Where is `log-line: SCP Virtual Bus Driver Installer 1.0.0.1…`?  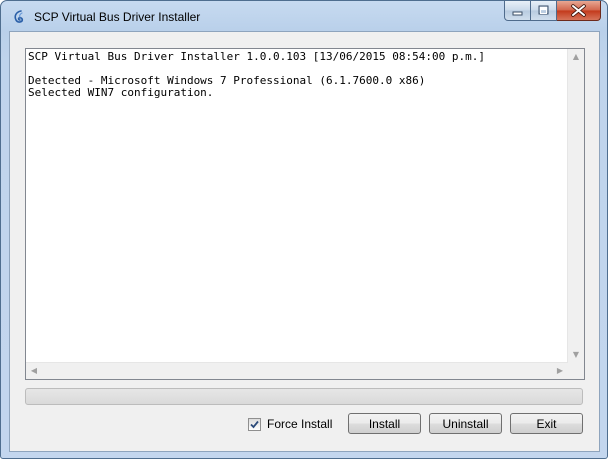 log-line: SCP Virtual Bus Driver Installer 1.0.0.1… is located at coordinates (256, 56).